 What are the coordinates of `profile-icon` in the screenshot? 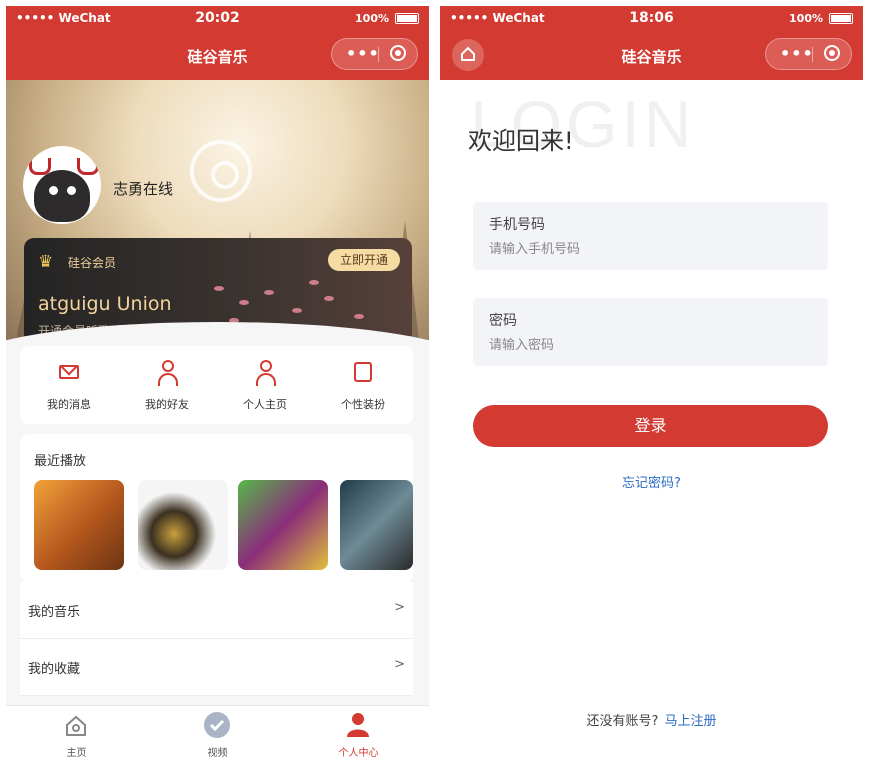 It's located at (358, 725).